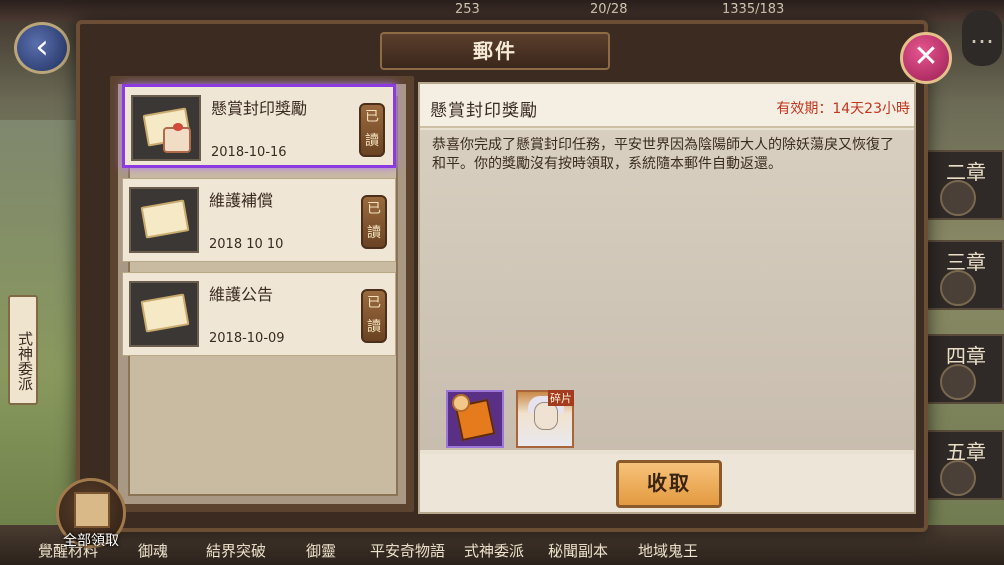 This screenshot has height=565, width=1004. I want to click on nav-heian-tales: 平安奇物語, so click(407, 550).